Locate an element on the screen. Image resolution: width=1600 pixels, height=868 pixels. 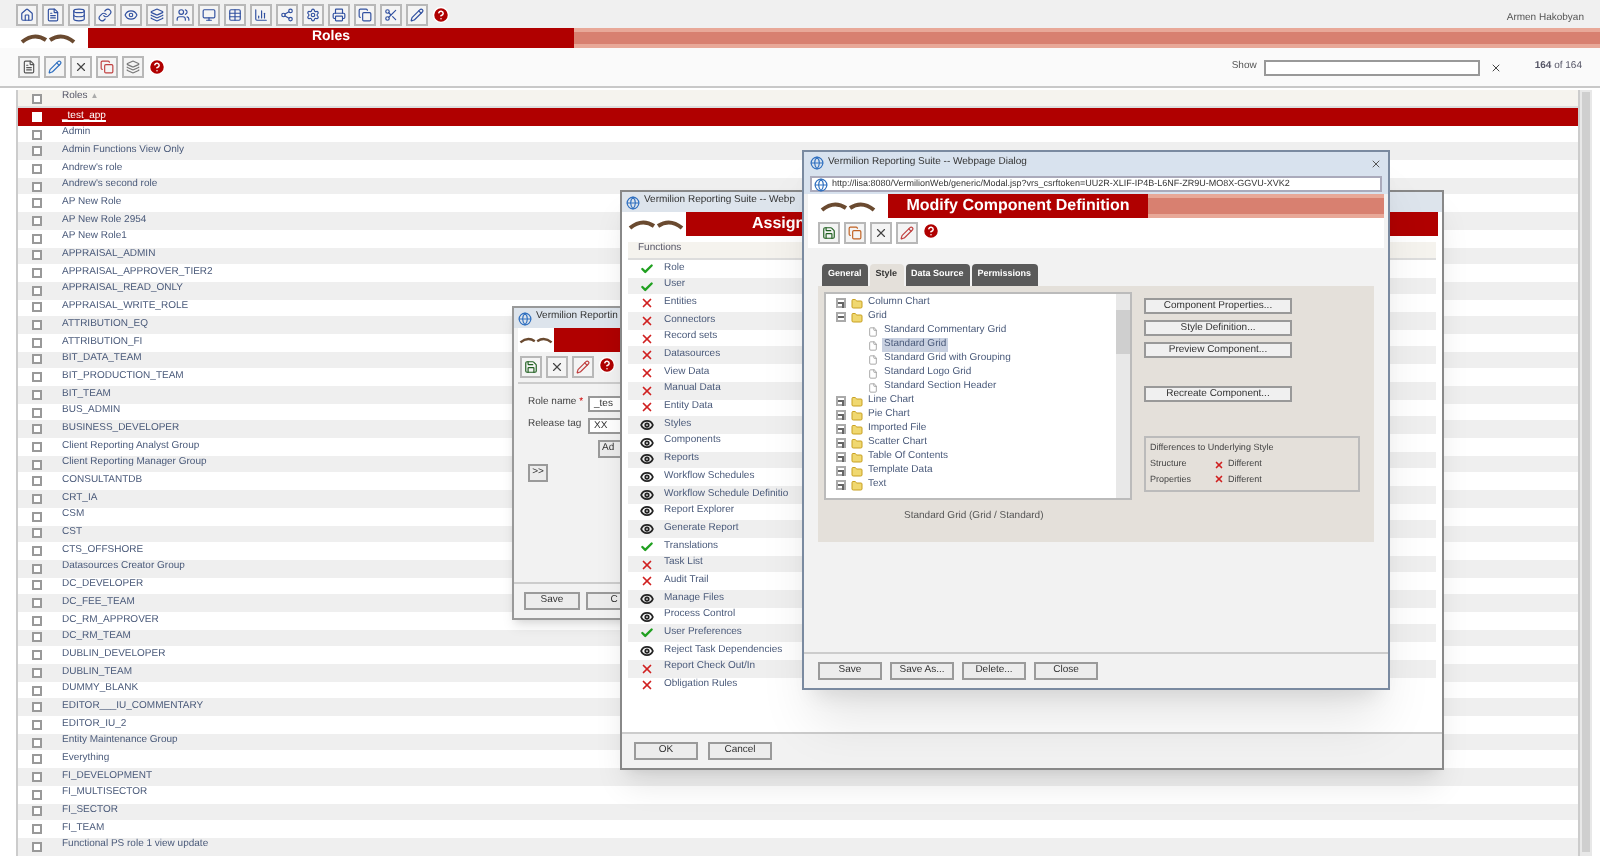
scissors-icon is located at coordinates (391, 14).